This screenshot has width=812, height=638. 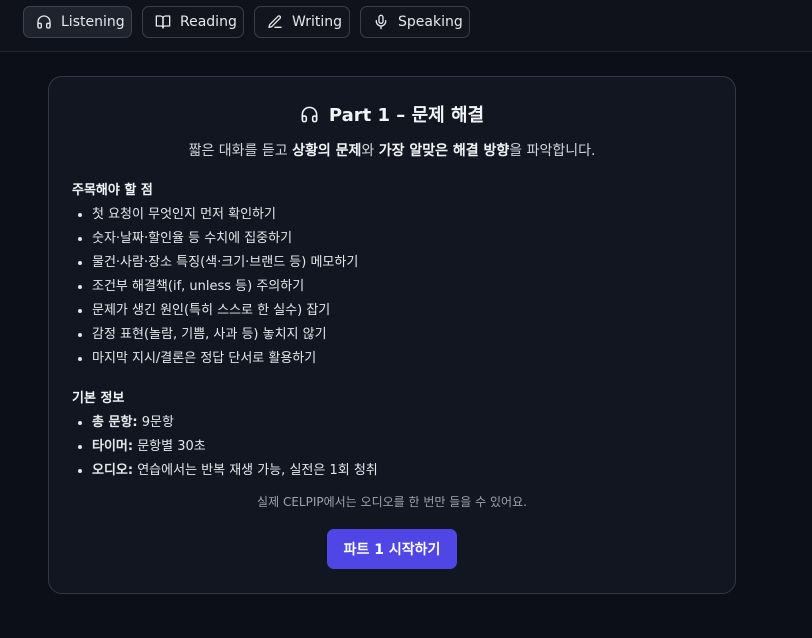 I want to click on tab-listening: Listening, so click(x=77, y=22).